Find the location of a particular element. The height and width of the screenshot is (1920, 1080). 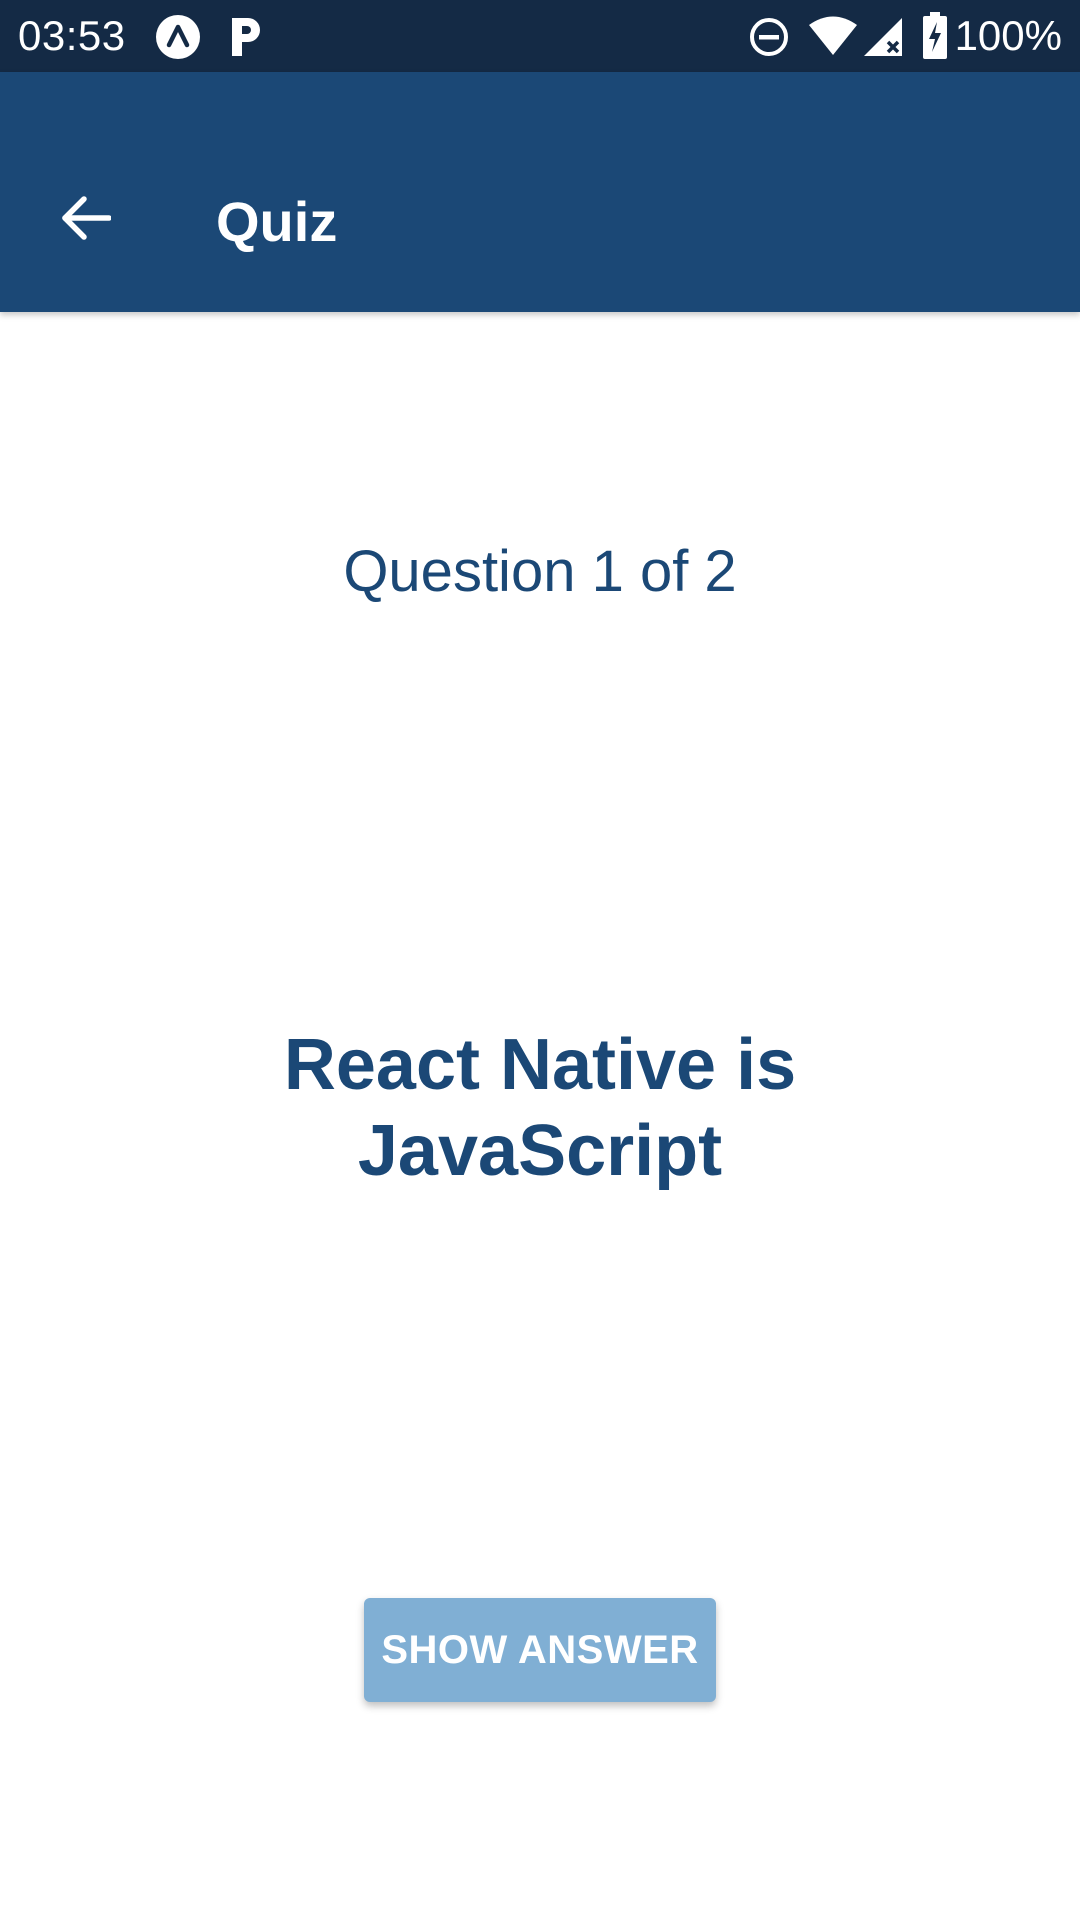

status-bar: 03:53 100% is located at coordinates (540, 36).